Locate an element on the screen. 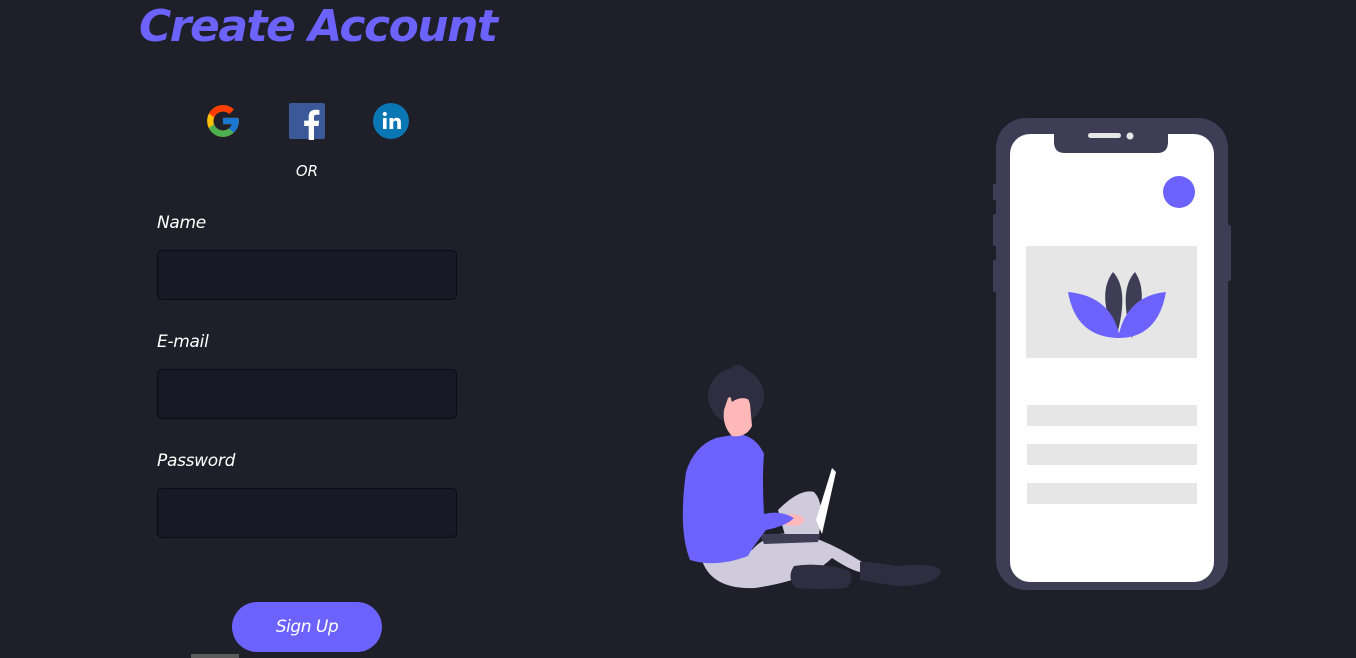 This screenshot has height=658, width=1356. linkedin-icon is located at coordinates (391, 121).